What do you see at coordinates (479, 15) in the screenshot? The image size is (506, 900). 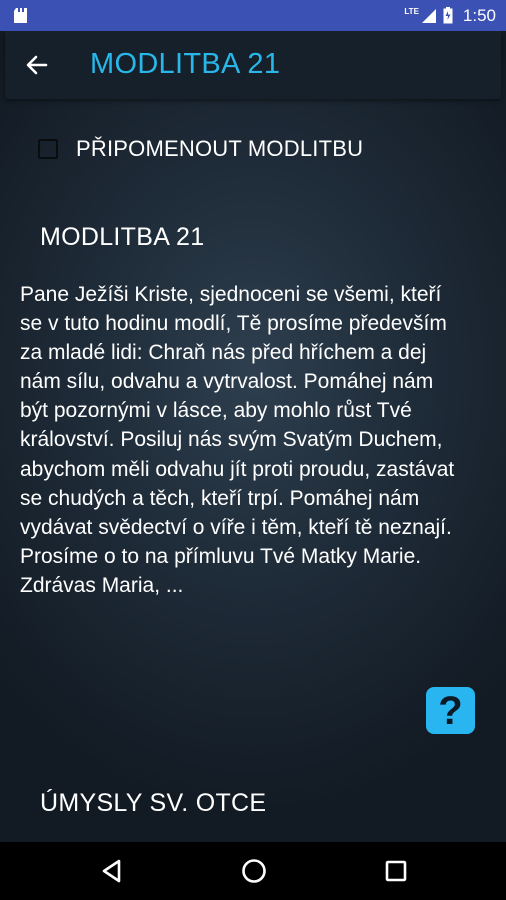 I see `clock: 1:50` at bounding box center [479, 15].